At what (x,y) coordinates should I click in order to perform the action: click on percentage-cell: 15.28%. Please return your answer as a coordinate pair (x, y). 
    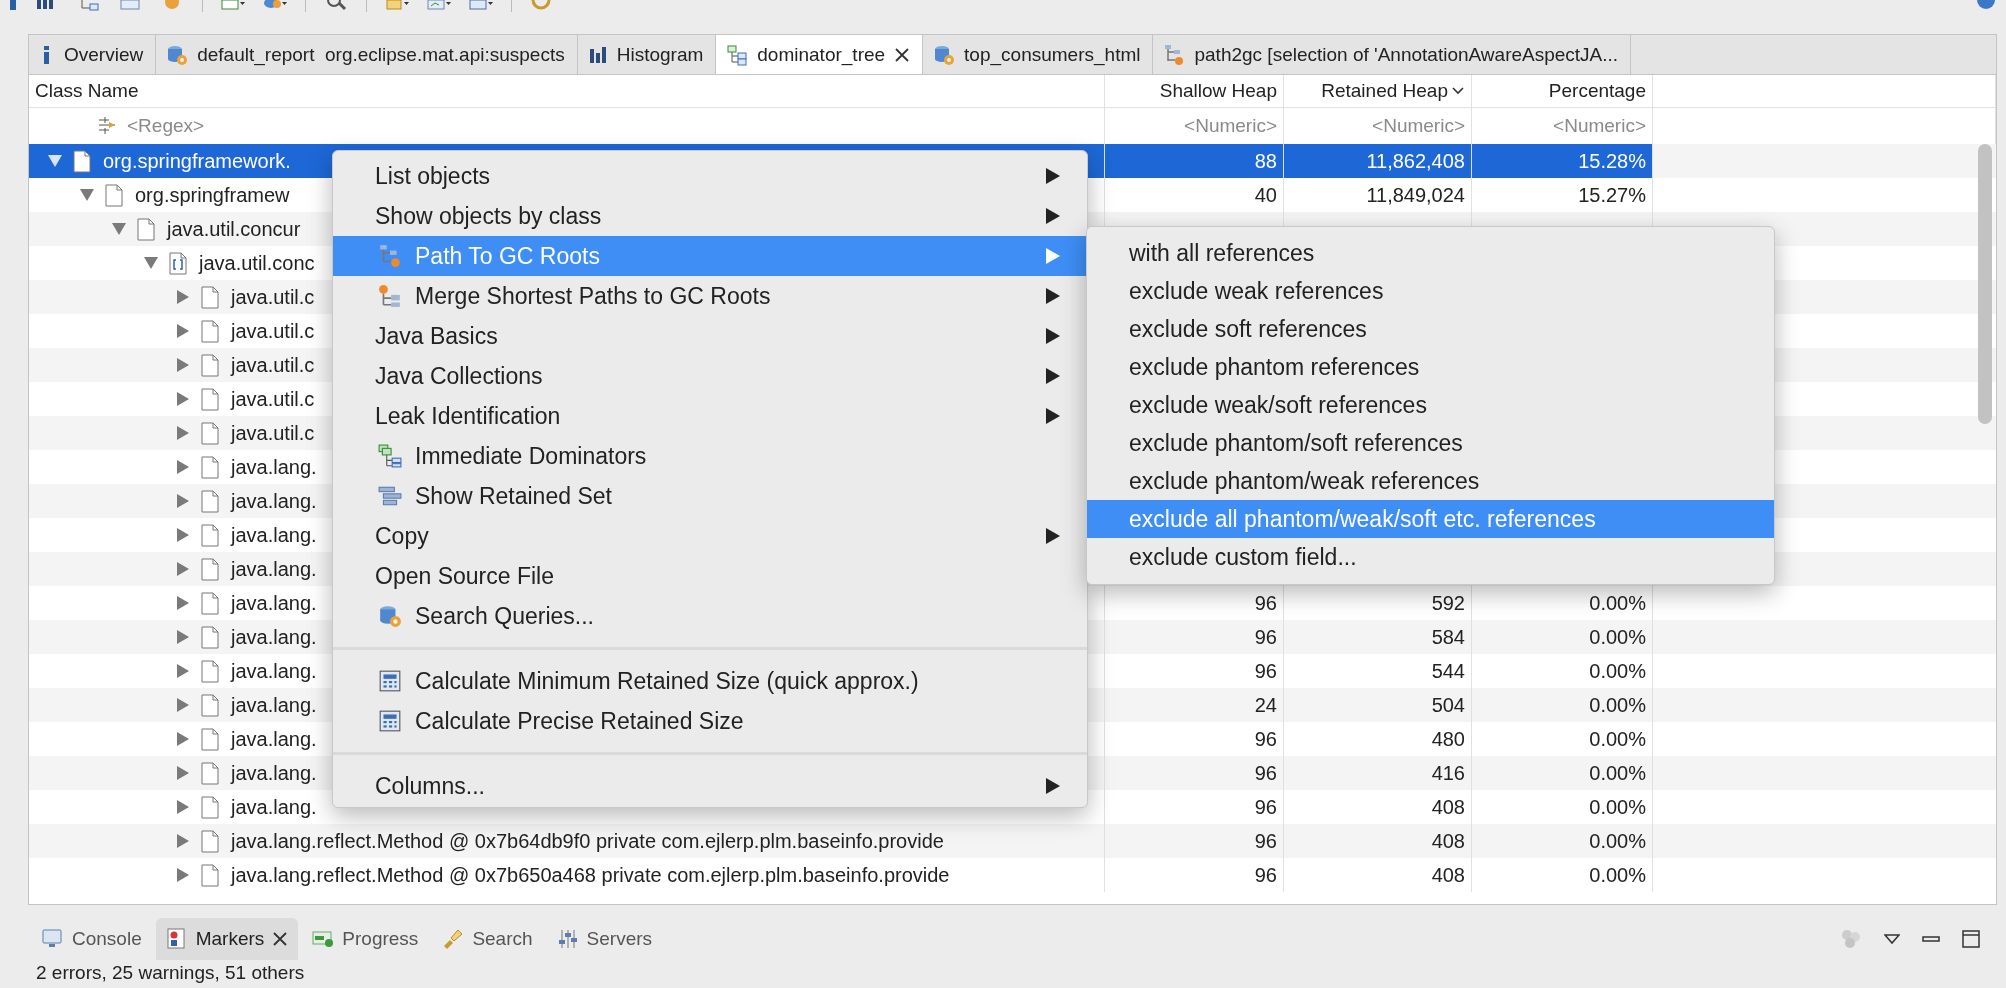
    Looking at the image, I should click on (1562, 161).